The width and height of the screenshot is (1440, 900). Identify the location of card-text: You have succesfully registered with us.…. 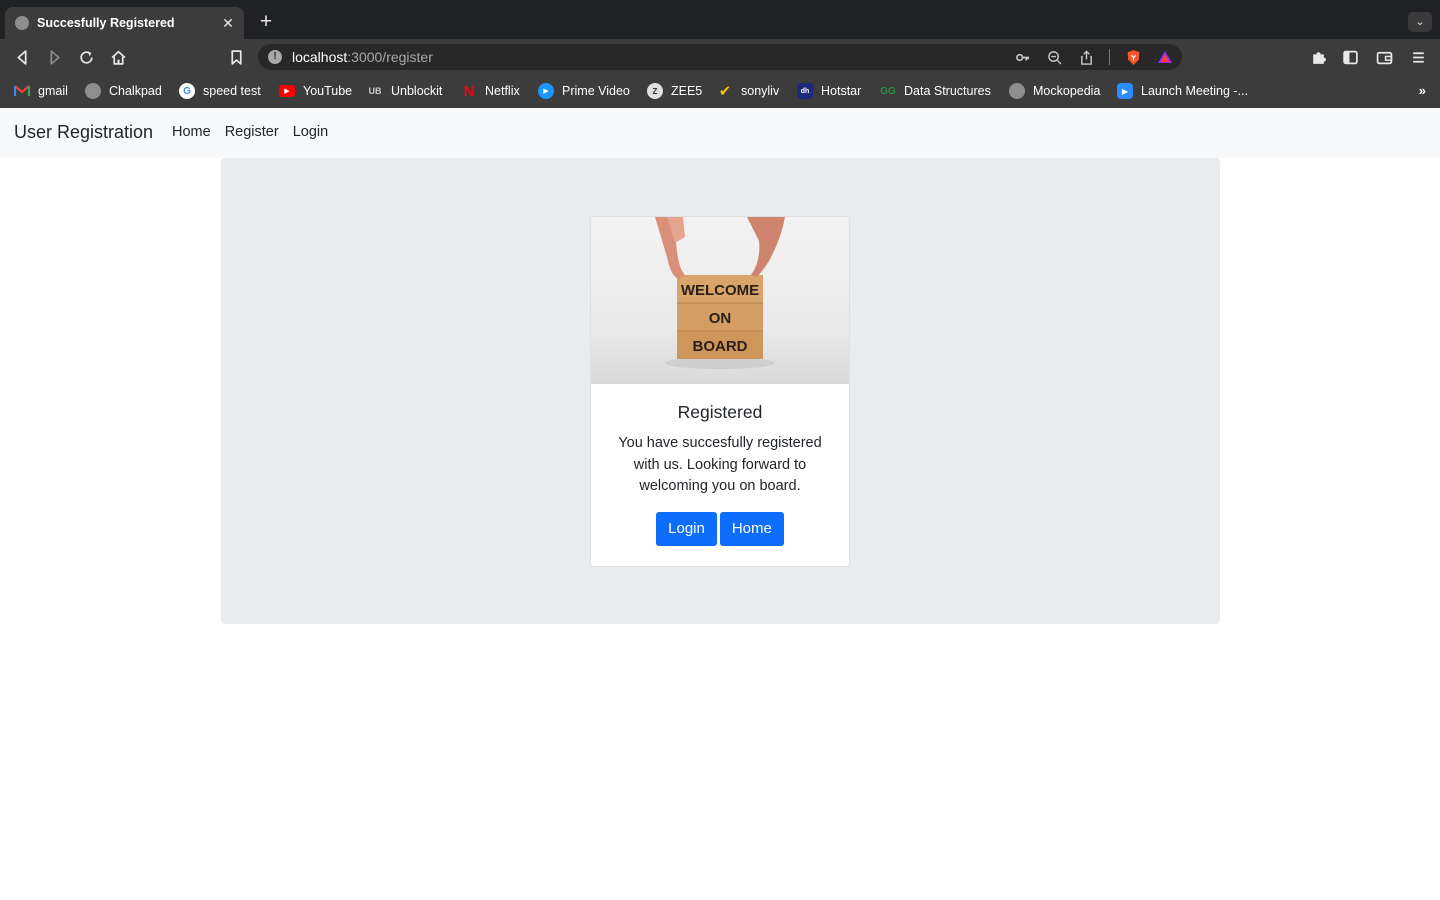
(720, 464).